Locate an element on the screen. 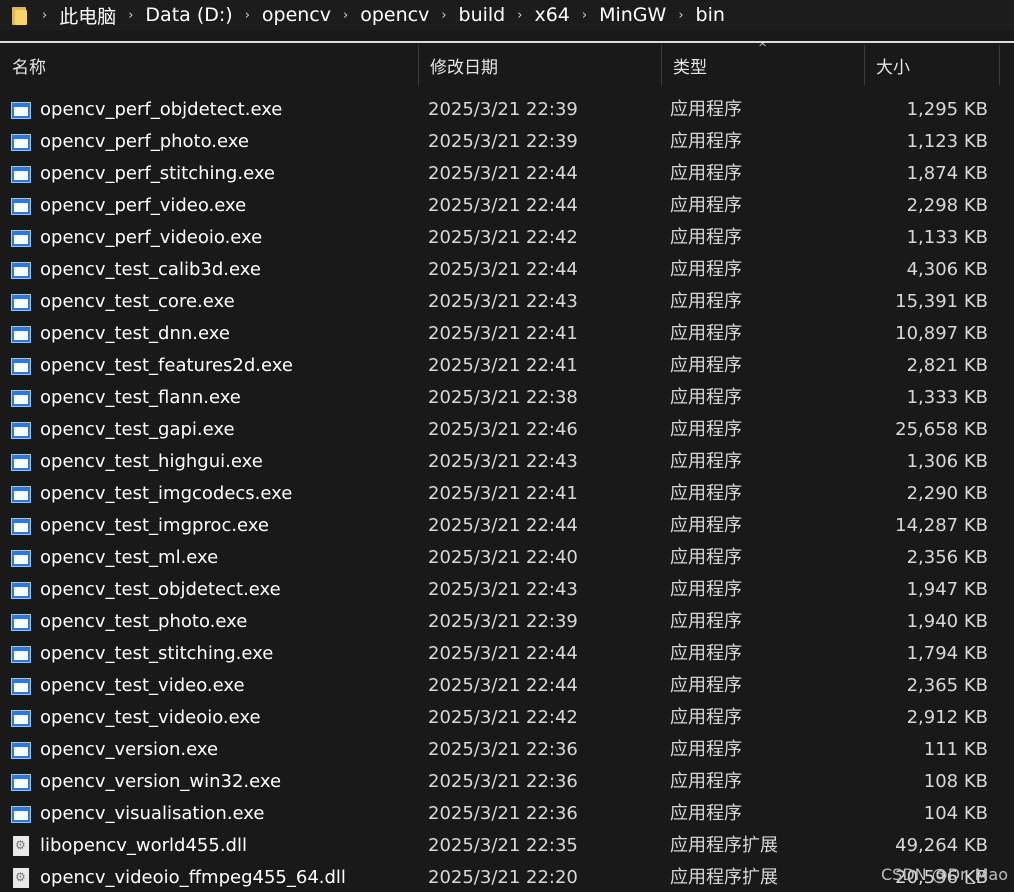  file-date: 2025/3/21 22:38 is located at coordinates (503, 397).